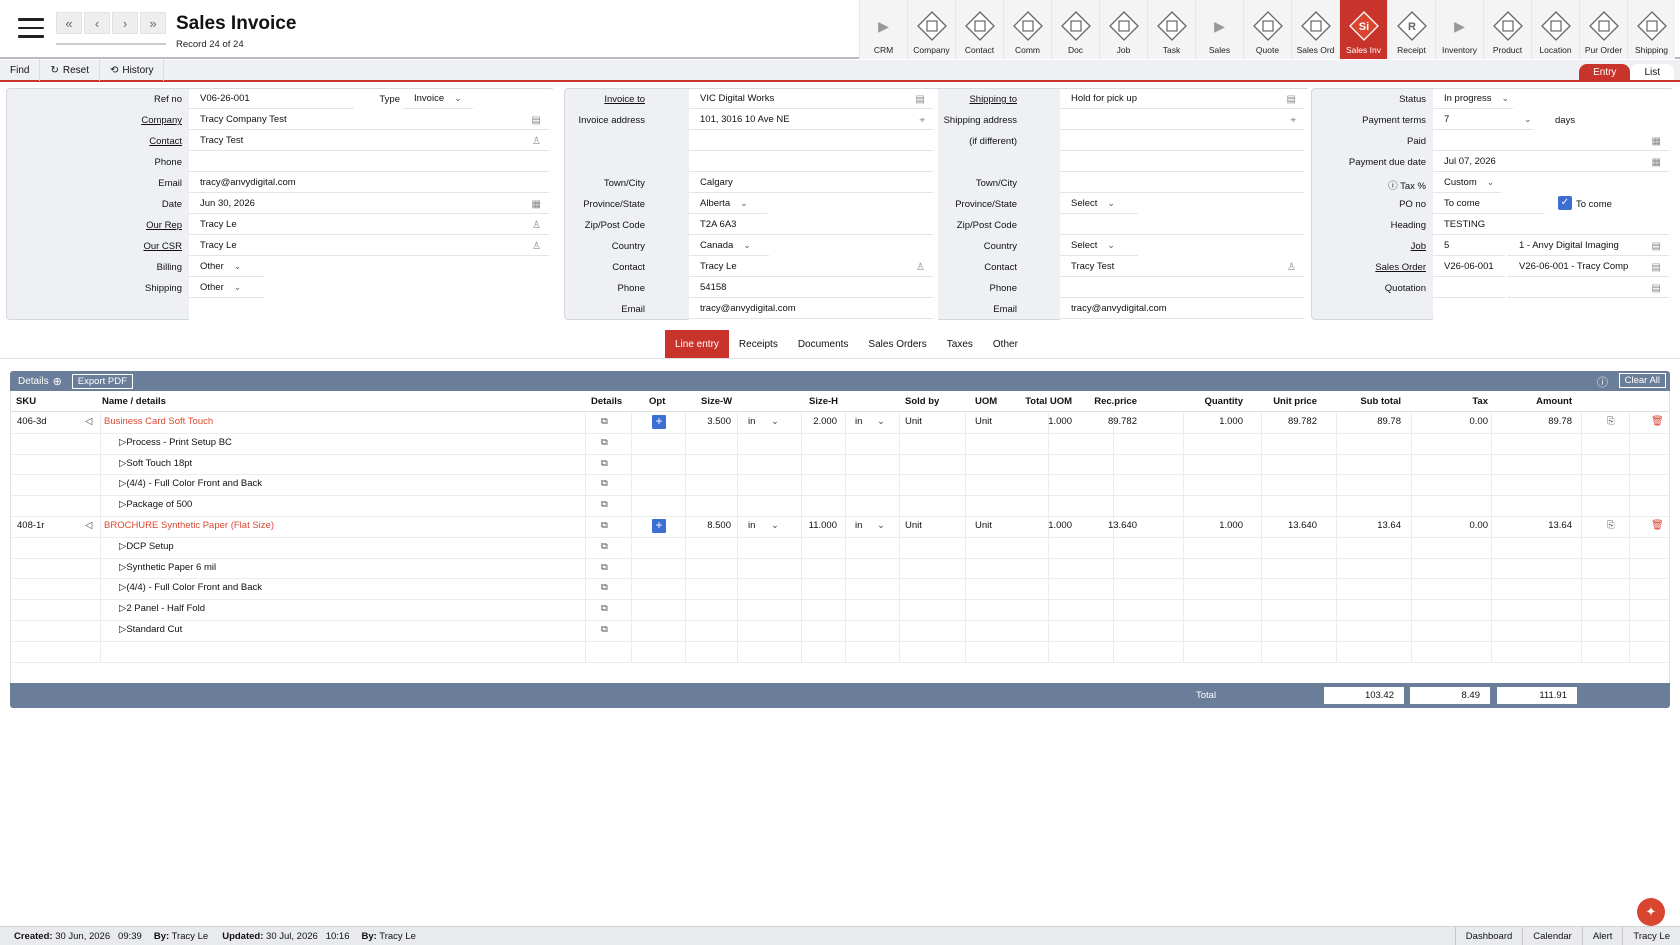 This screenshot has height=945, width=1680. What do you see at coordinates (57, 381) in the screenshot?
I see `add-circle-icon: ⊕` at bounding box center [57, 381].